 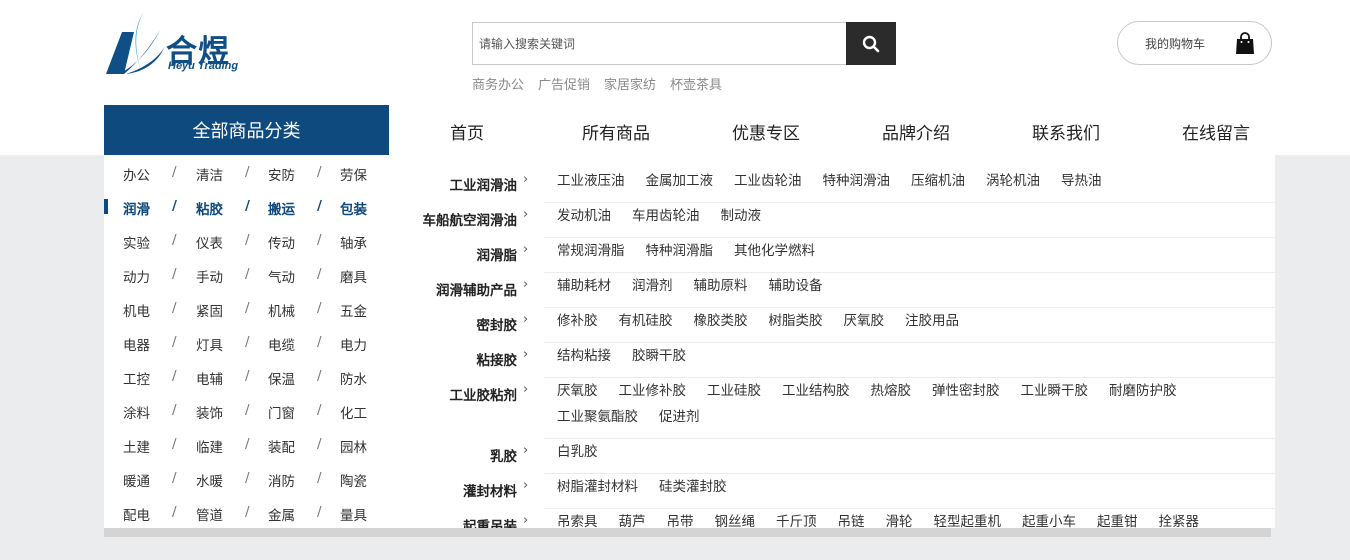 What do you see at coordinates (721, 286) in the screenshot?
I see `subcategory-link: 辅助原料` at bounding box center [721, 286].